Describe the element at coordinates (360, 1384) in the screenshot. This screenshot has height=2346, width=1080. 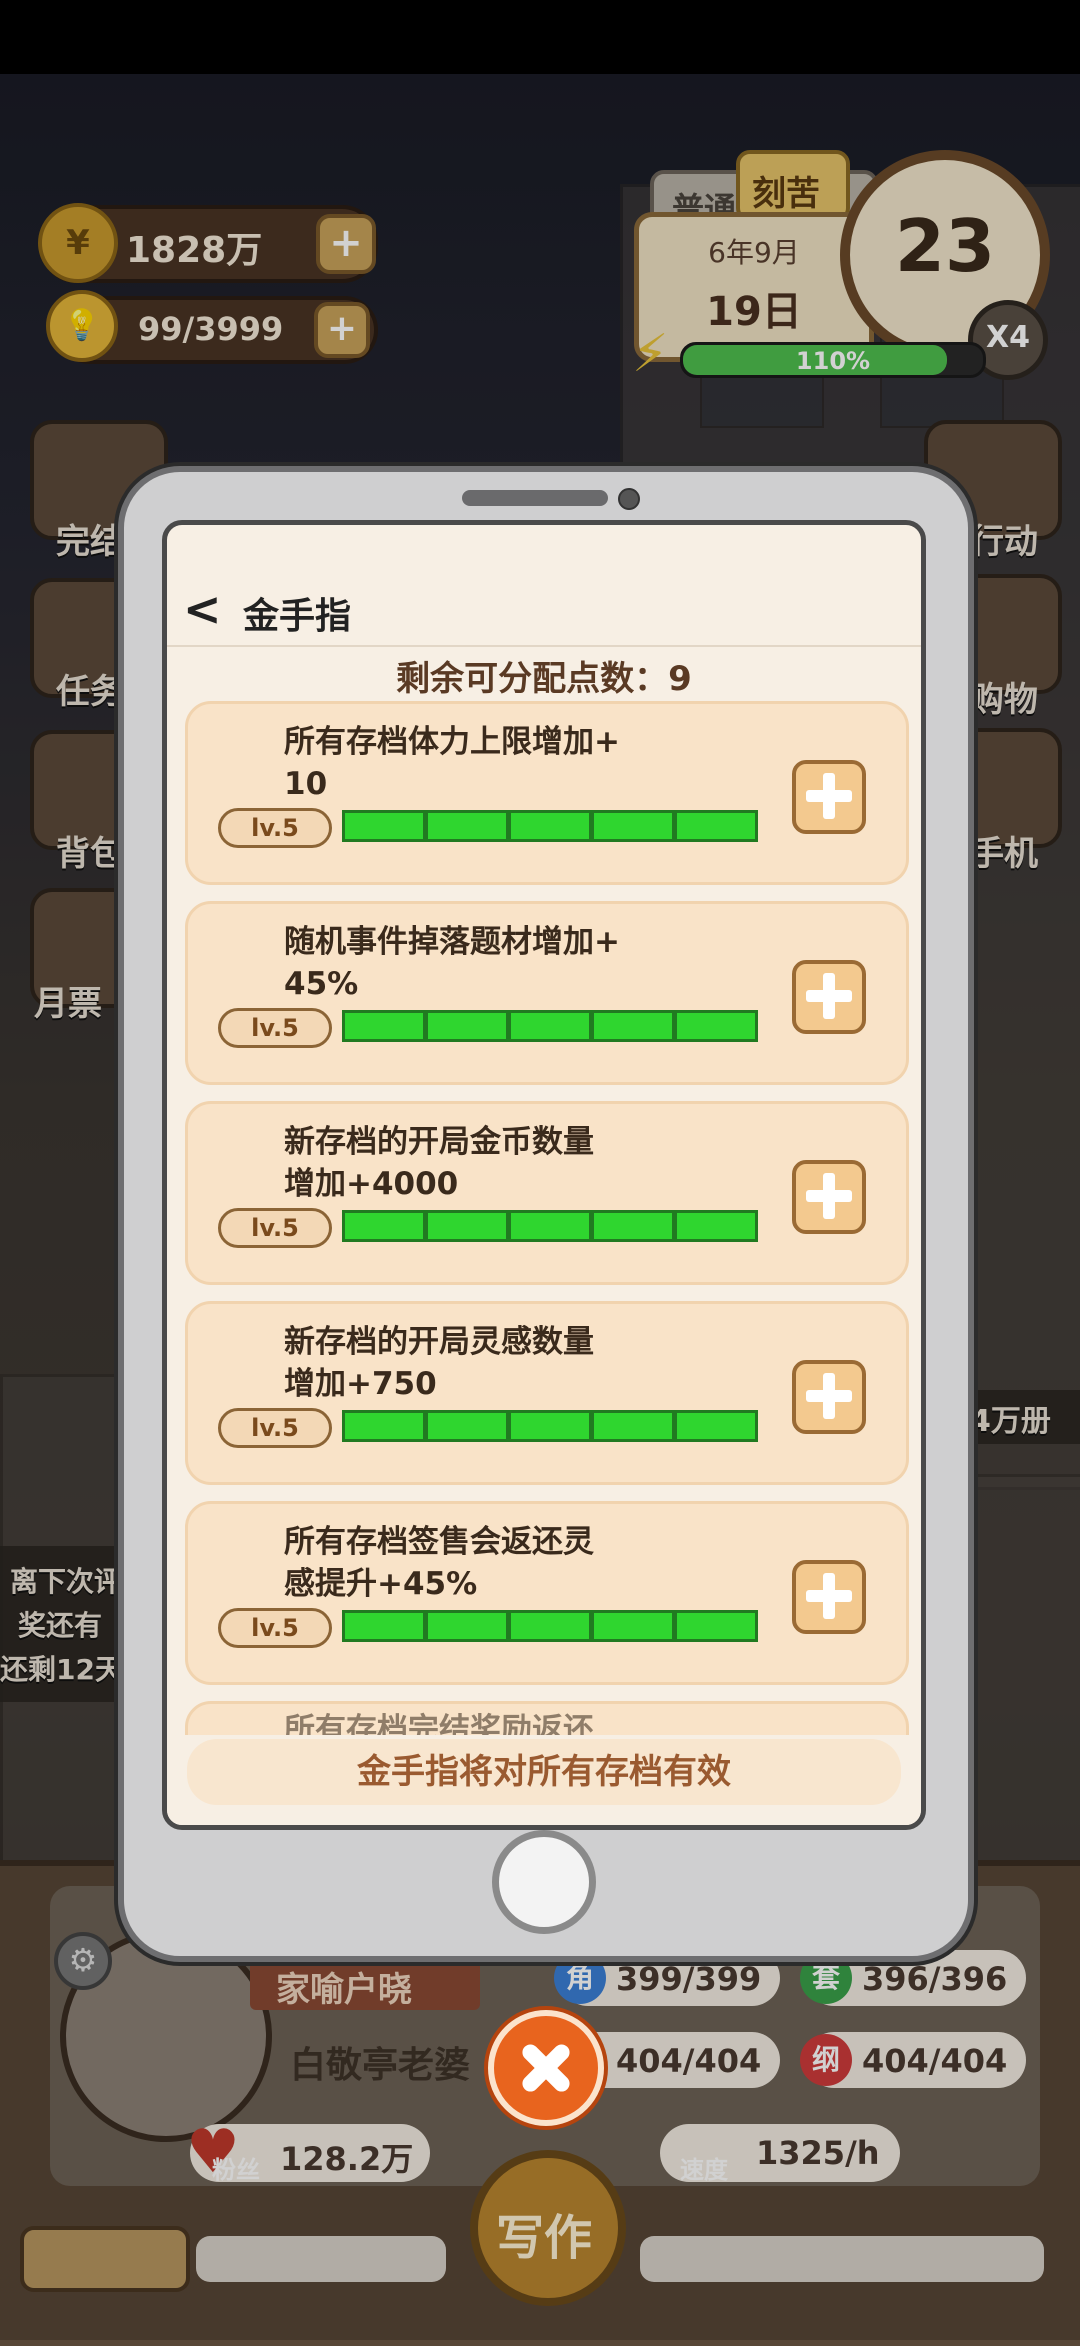
I see `cheat-desc-line-2: 增加+750` at that location.